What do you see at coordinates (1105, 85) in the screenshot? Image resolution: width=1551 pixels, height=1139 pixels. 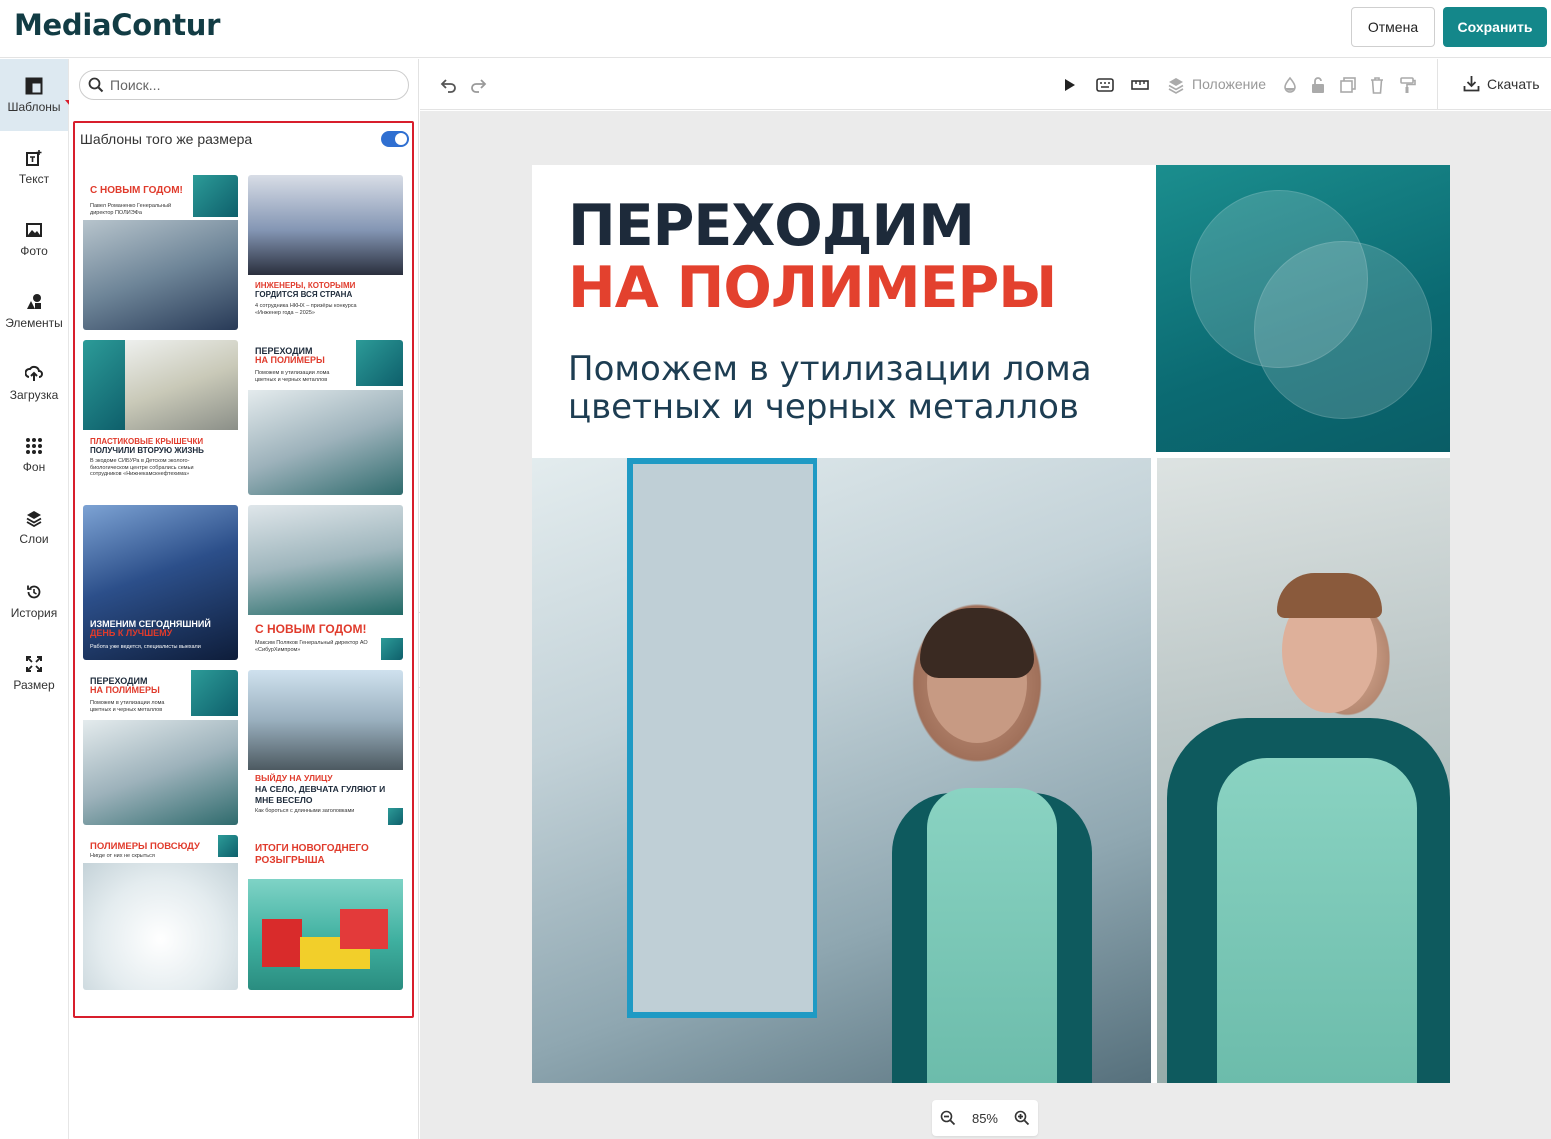 I see `keyboard-icon` at bounding box center [1105, 85].